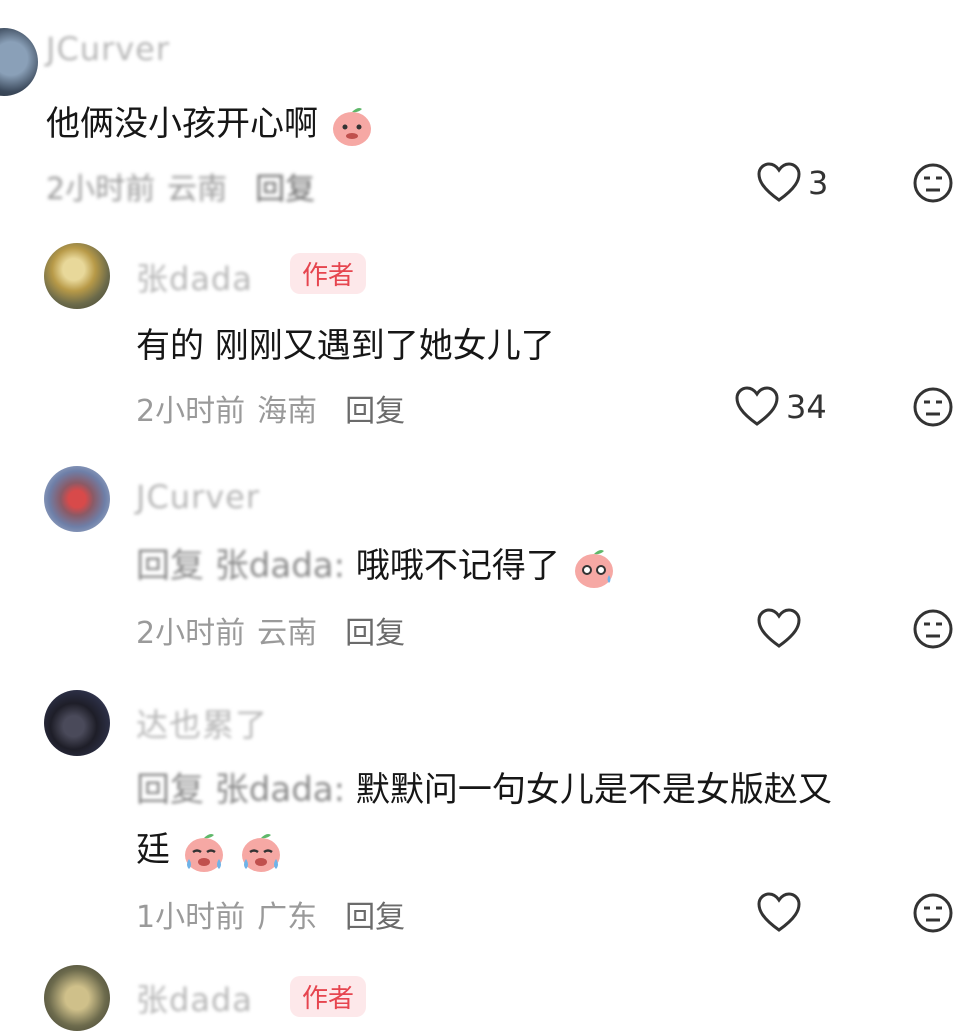 The image size is (960, 1031). Describe the element at coordinates (780, 407) in the screenshot. I see `like-button: 34` at that location.